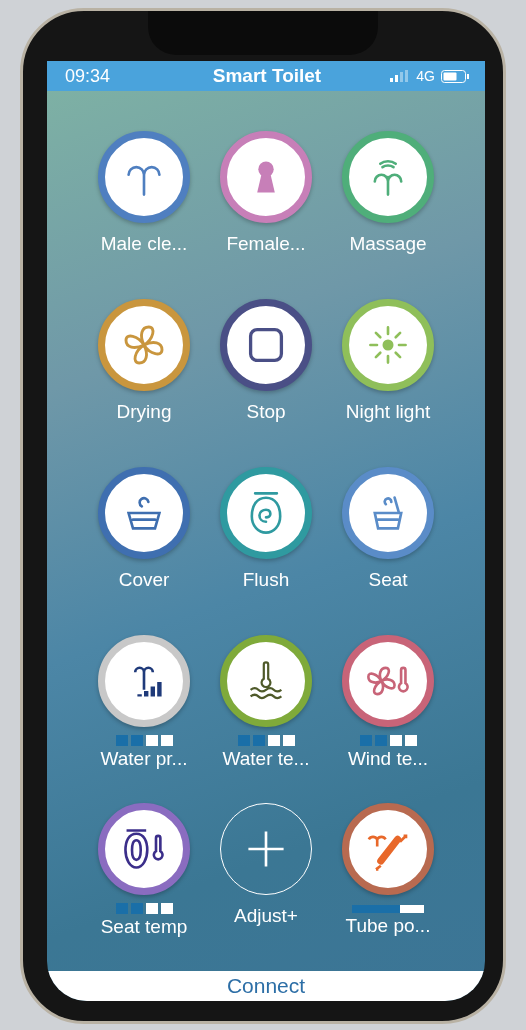  What do you see at coordinates (388, 345) in the screenshot?
I see `sun-icon` at bounding box center [388, 345].